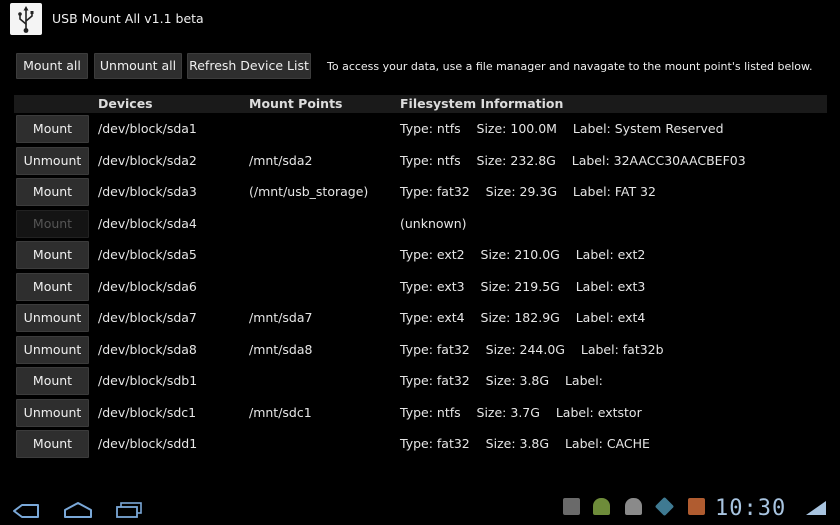  What do you see at coordinates (249, 66) in the screenshot?
I see `refresh-device-list-button: Refresh Device List` at bounding box center [249, 66].